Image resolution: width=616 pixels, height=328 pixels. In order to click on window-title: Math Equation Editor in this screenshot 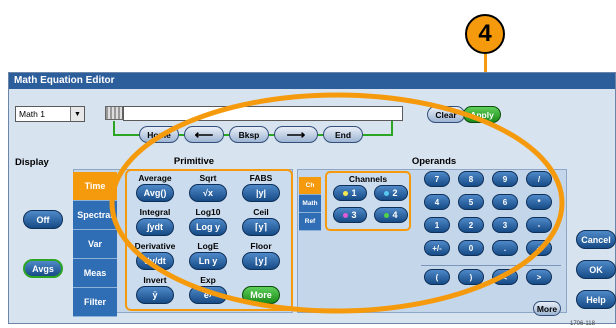, I will do `click(312, 81)`.